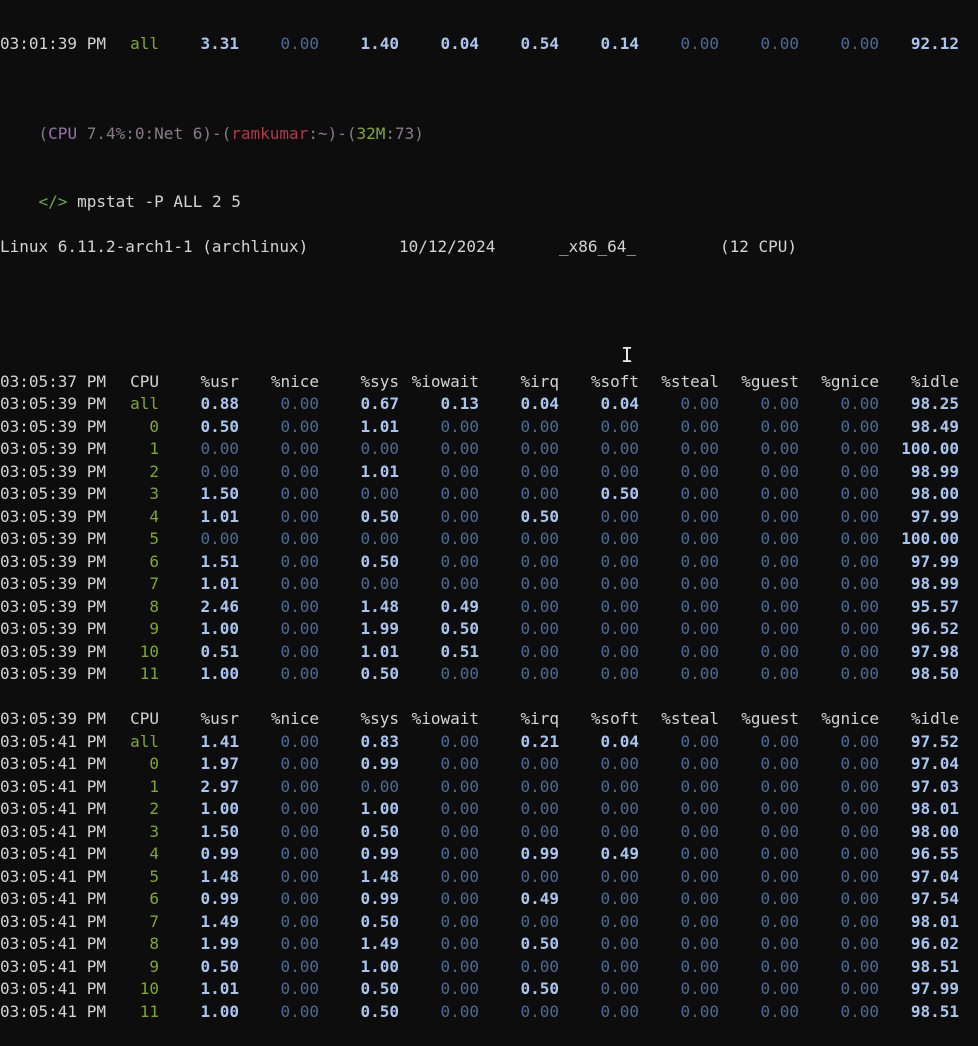 The height and width of the screenshot is (1046, 978). I want to click on row-value: 98.51, so click(934, 966).